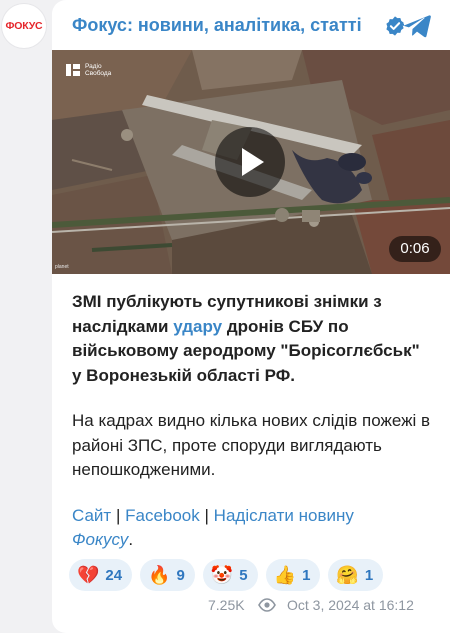 The height and width of the screenshot is (633, 450). I want to click on thumbs-up-icon: 👍, so click(285, 575).